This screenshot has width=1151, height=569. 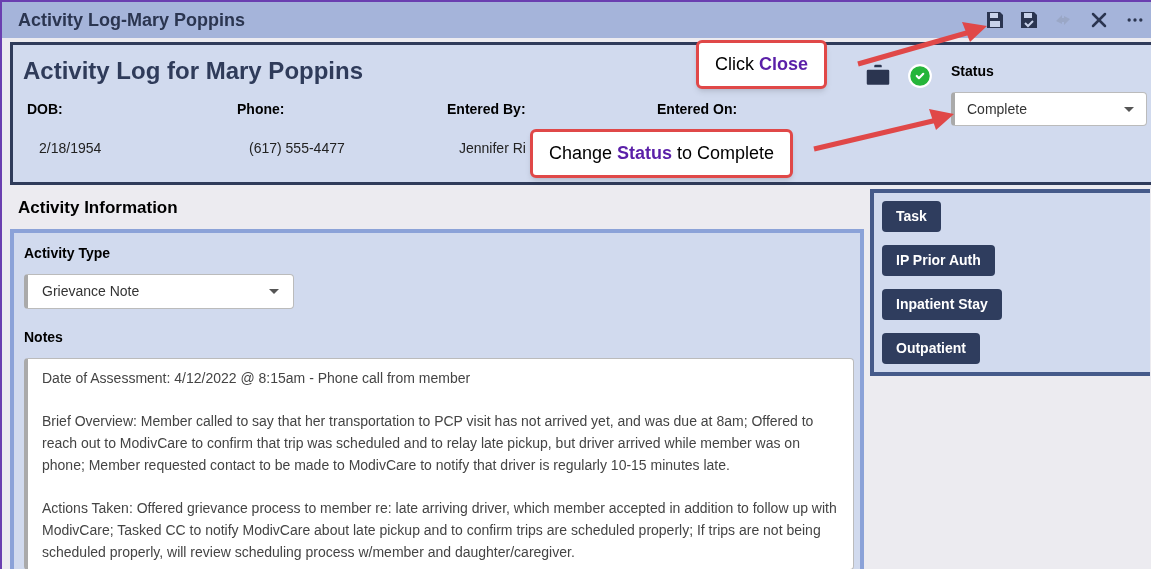 What do you see at coordinates (44, 109) in the screenshot?
I see `field-label: DOB:` at bounding box center [44, 109].